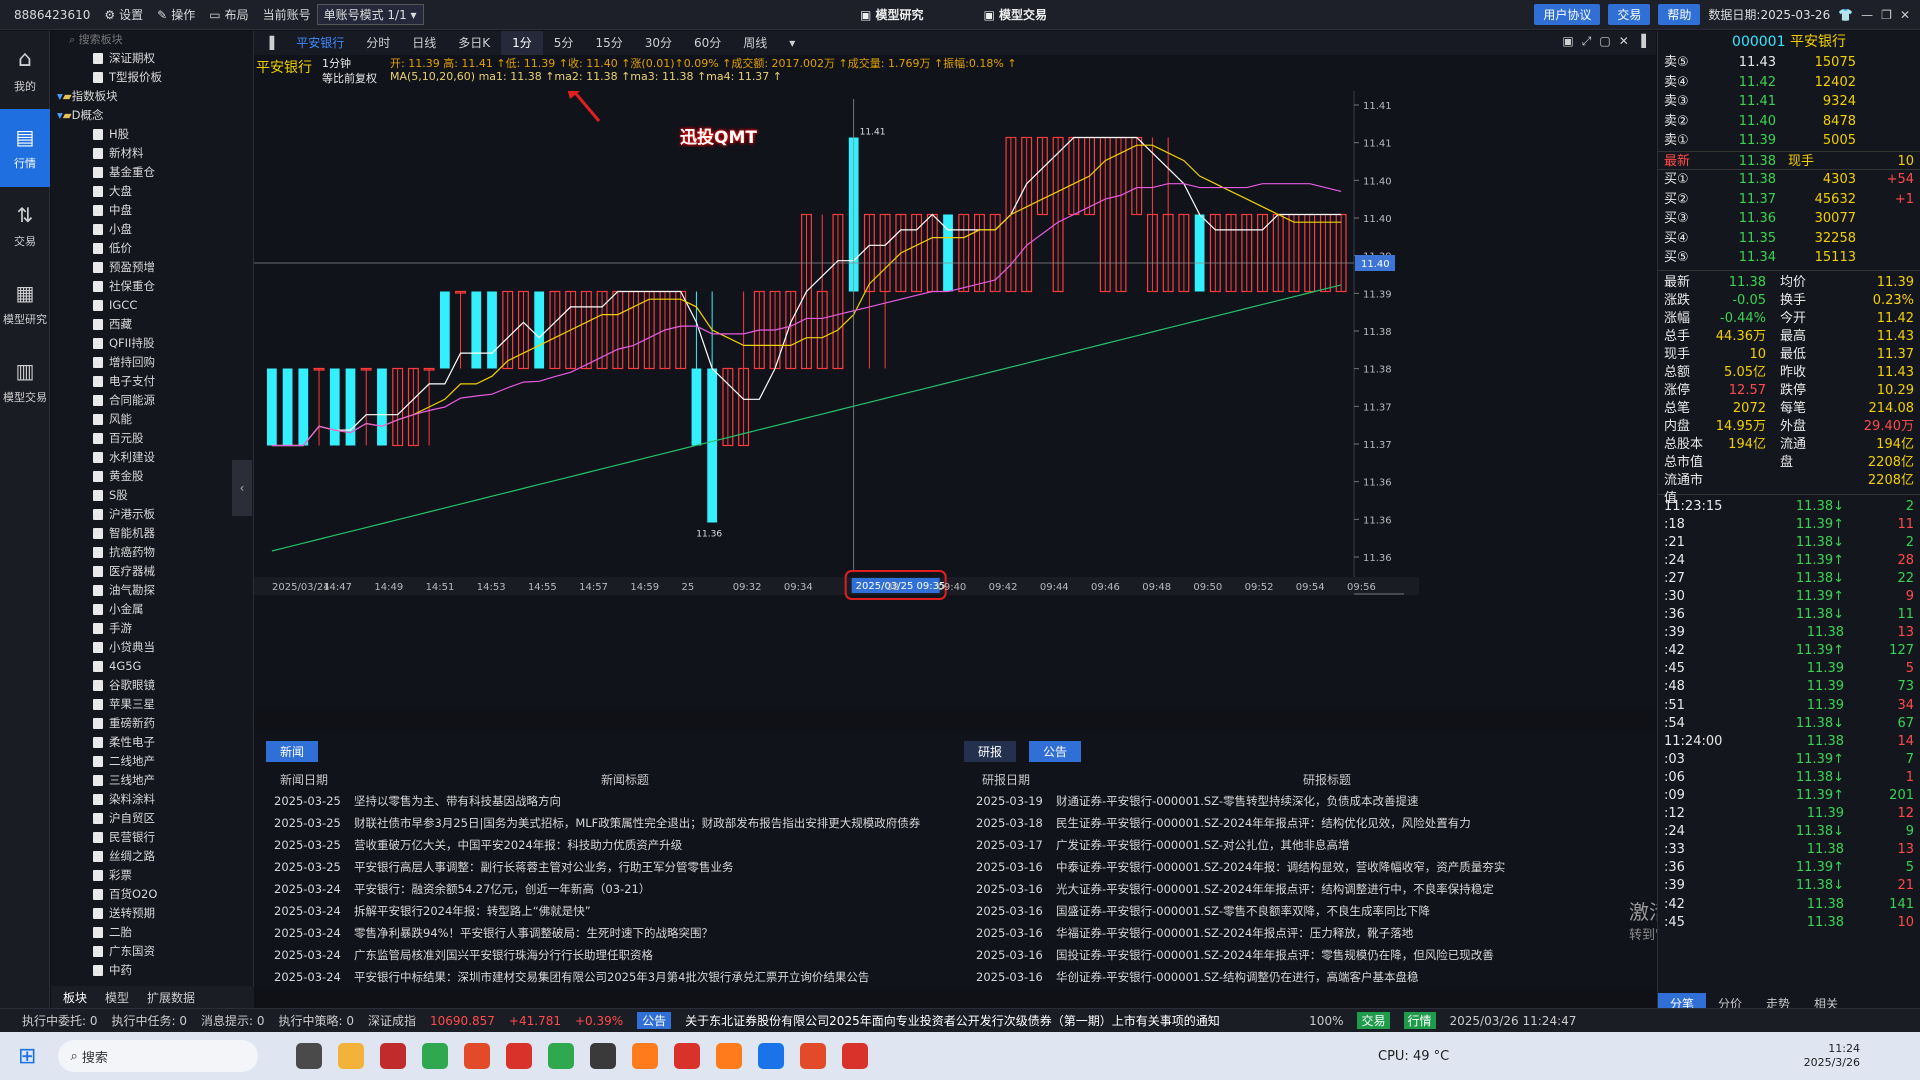 The image size is (1920, 1080). I want to click on tree-node: 深证期权, so click(152, 58).